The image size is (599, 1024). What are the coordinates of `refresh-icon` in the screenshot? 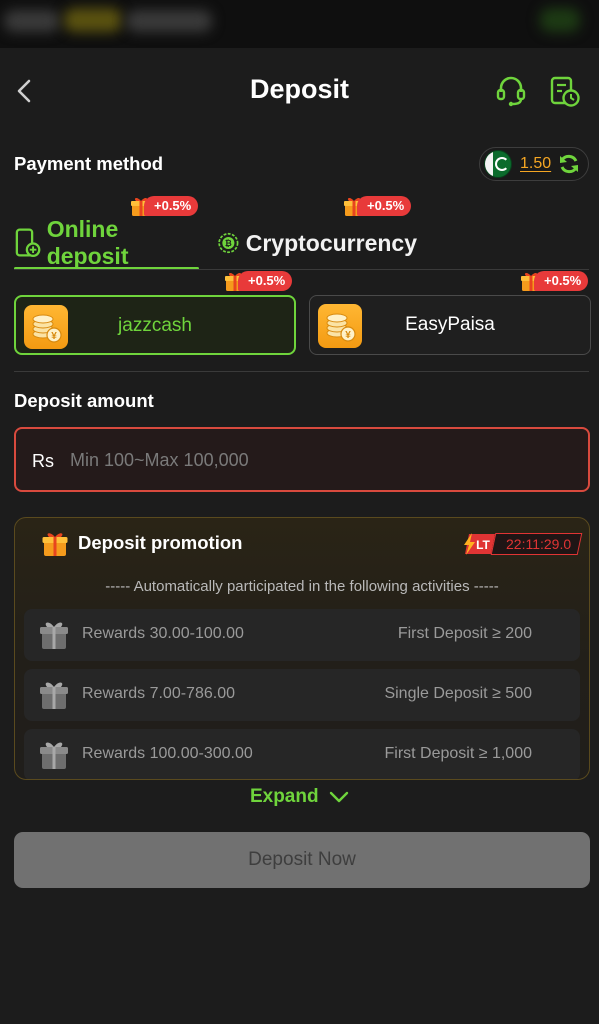 It's located at (569, 164).